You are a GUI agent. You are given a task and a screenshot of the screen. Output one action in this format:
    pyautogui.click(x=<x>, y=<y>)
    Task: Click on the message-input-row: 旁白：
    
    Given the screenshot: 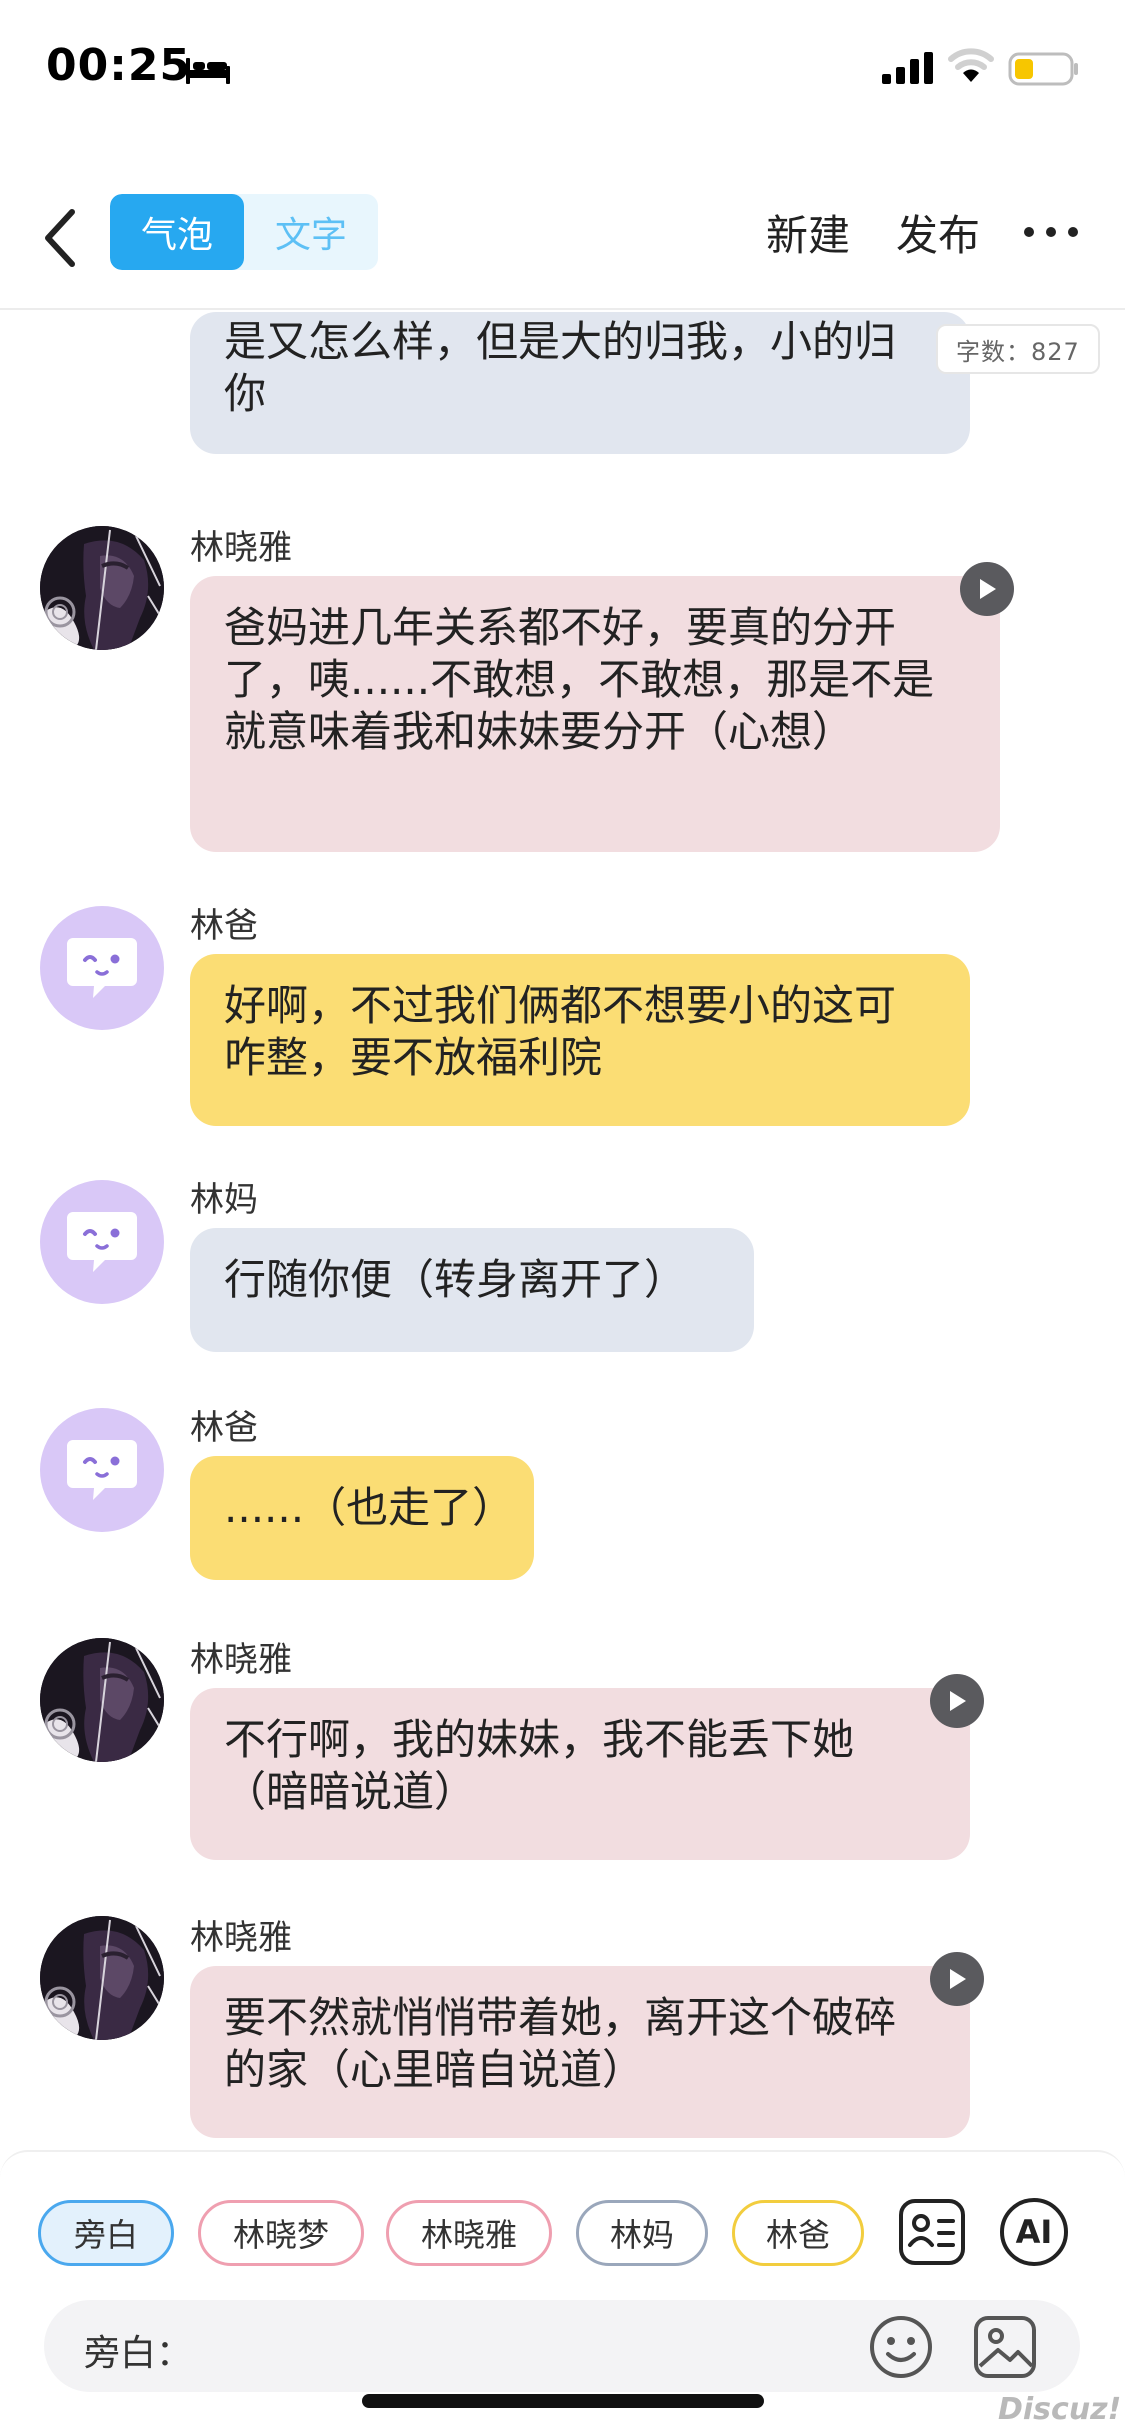 What is the action you would take?
    pyautogui.click(x=562, y=2346)
    